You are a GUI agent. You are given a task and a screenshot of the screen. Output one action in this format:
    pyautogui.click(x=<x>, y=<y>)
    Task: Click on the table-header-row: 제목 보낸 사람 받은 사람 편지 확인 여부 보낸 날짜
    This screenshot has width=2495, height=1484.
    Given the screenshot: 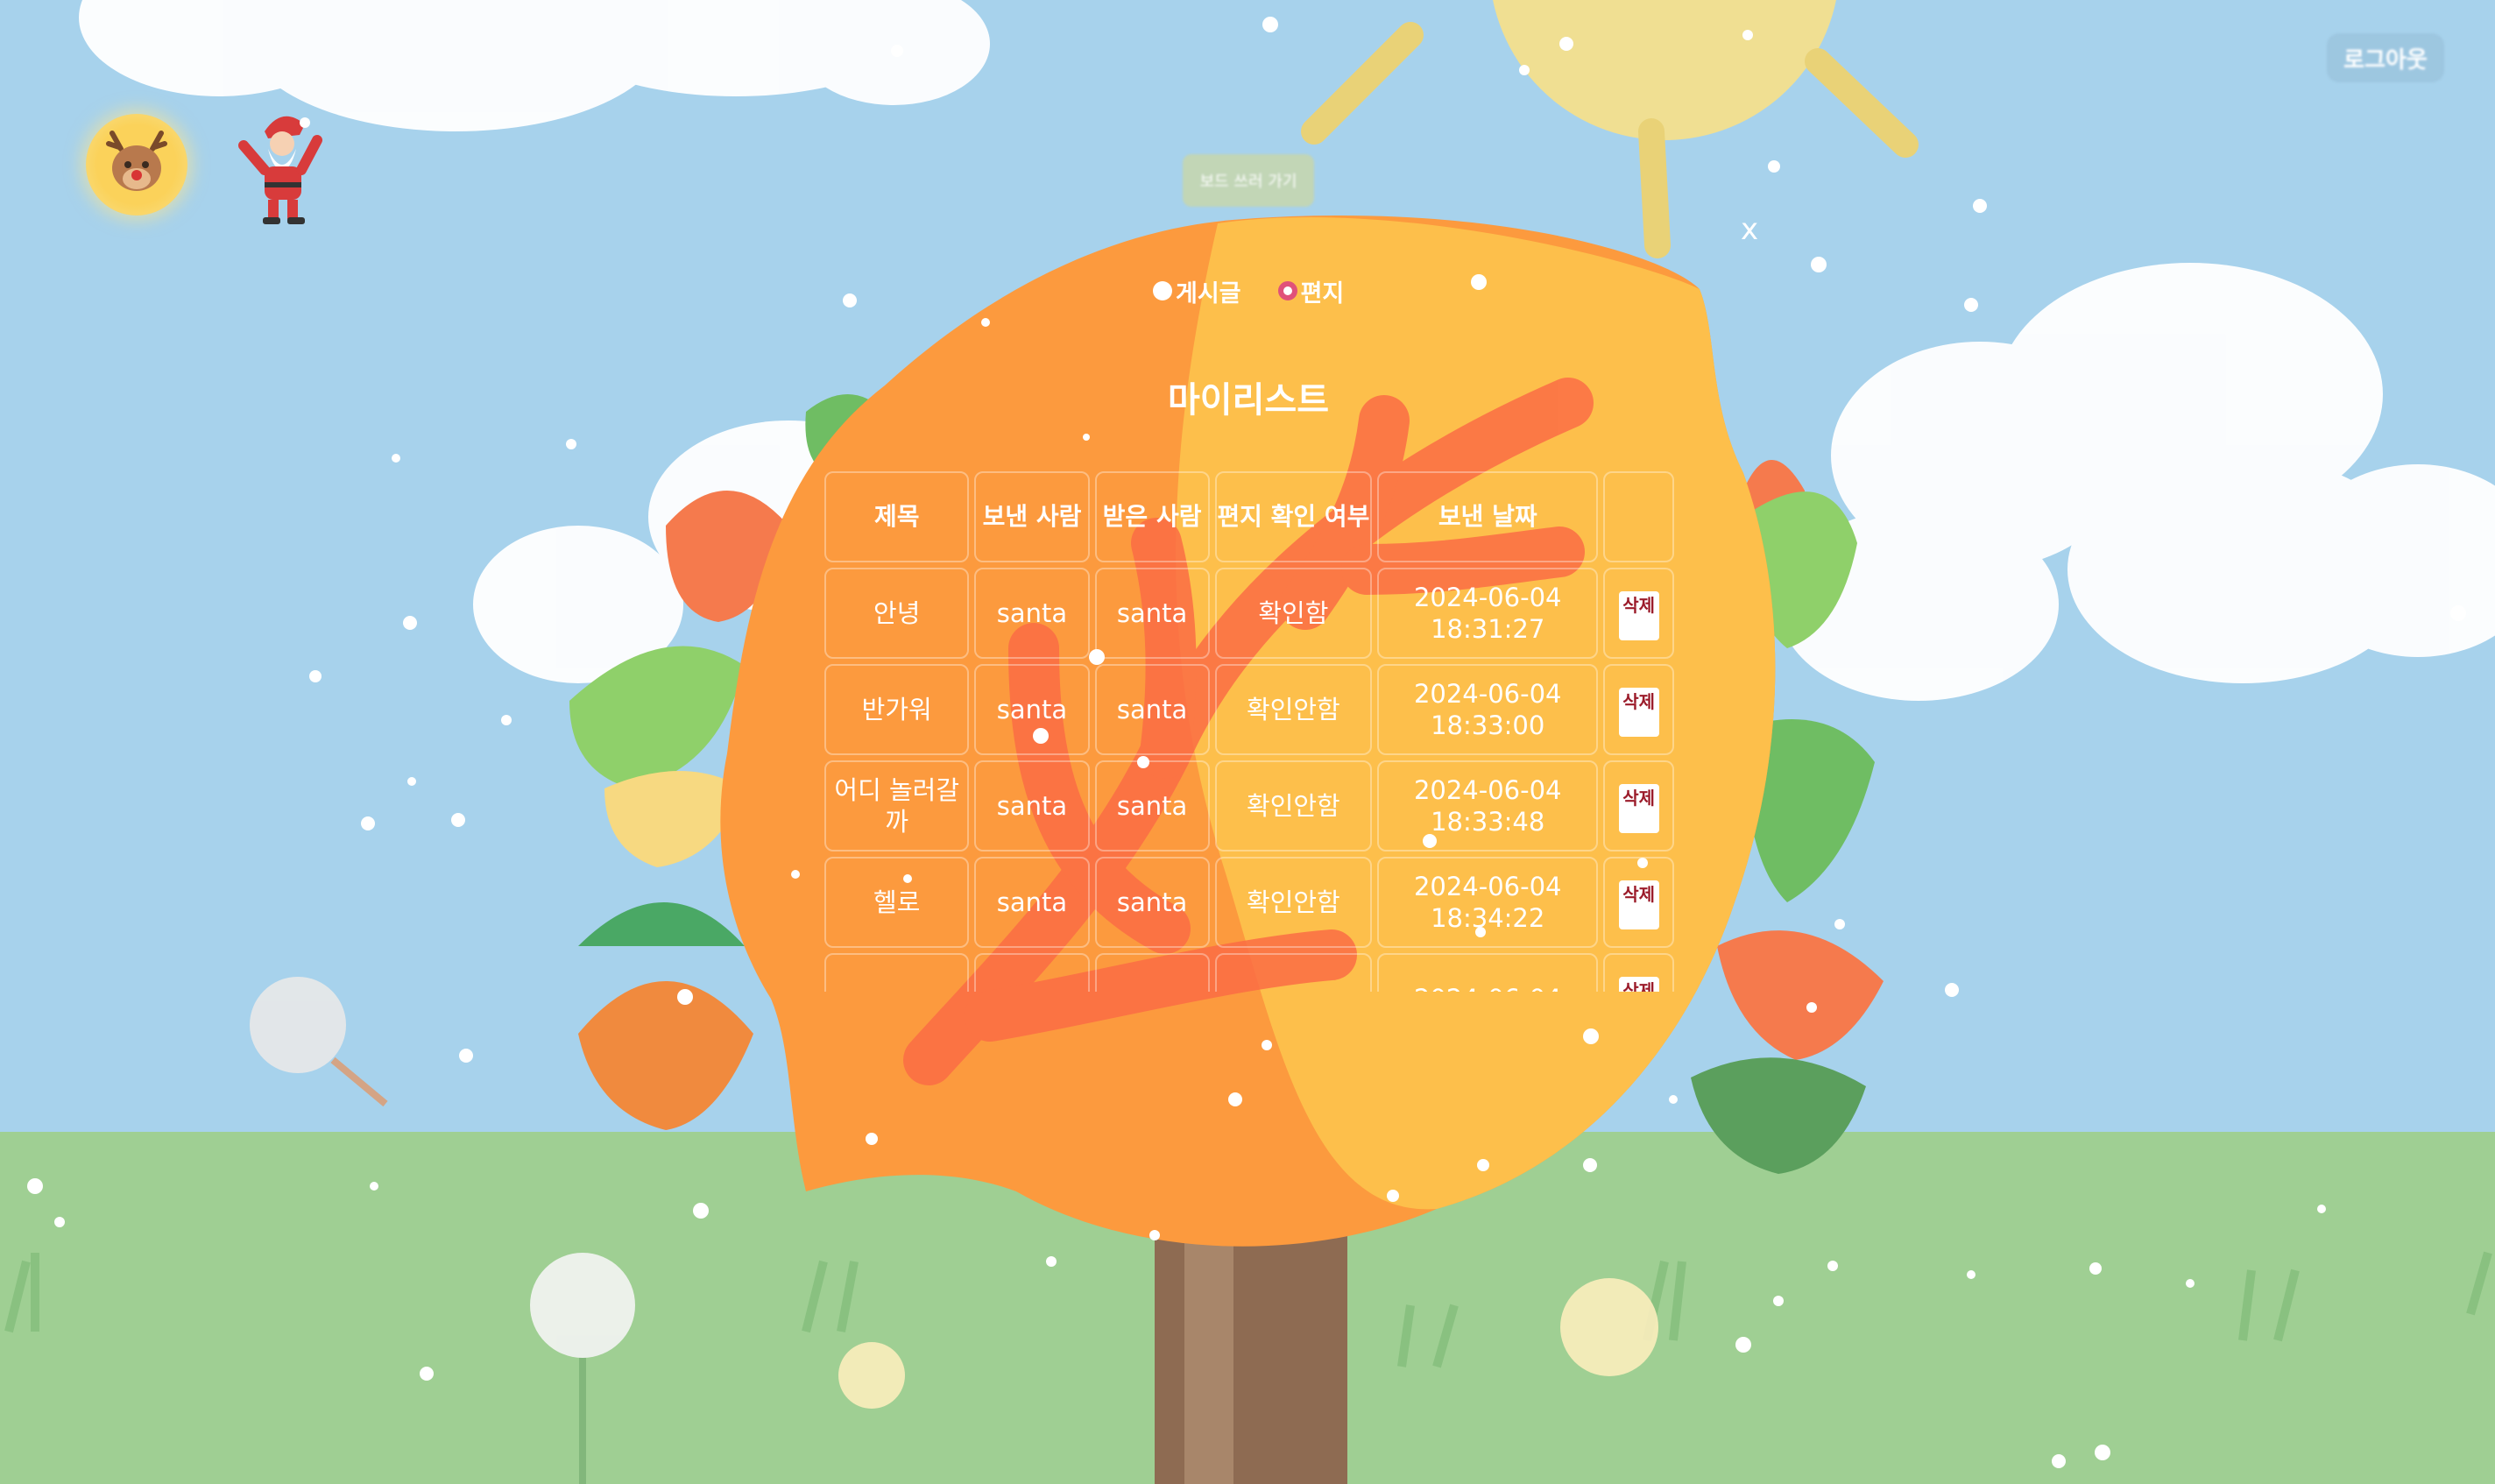 What is the action you would take?
    pyautogui.click(x=1249, y=516)
    